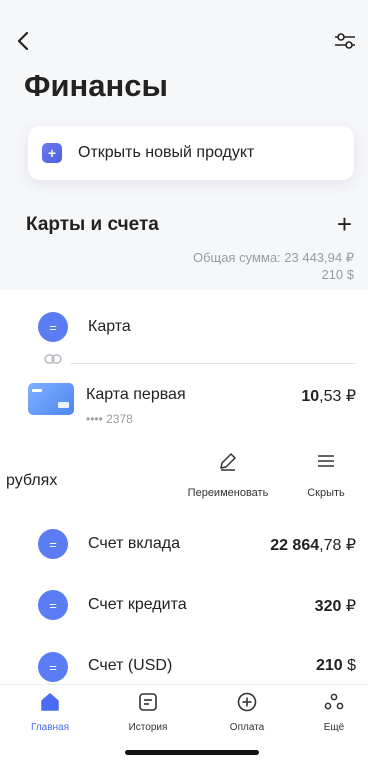  I want to click on account-amount-int: 22 864, so click(295, 545).